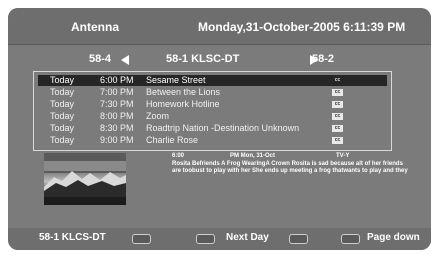  Describe the element at coordinates (95, 27) in the screenshot. I see `source-label: Antenna` at that location.